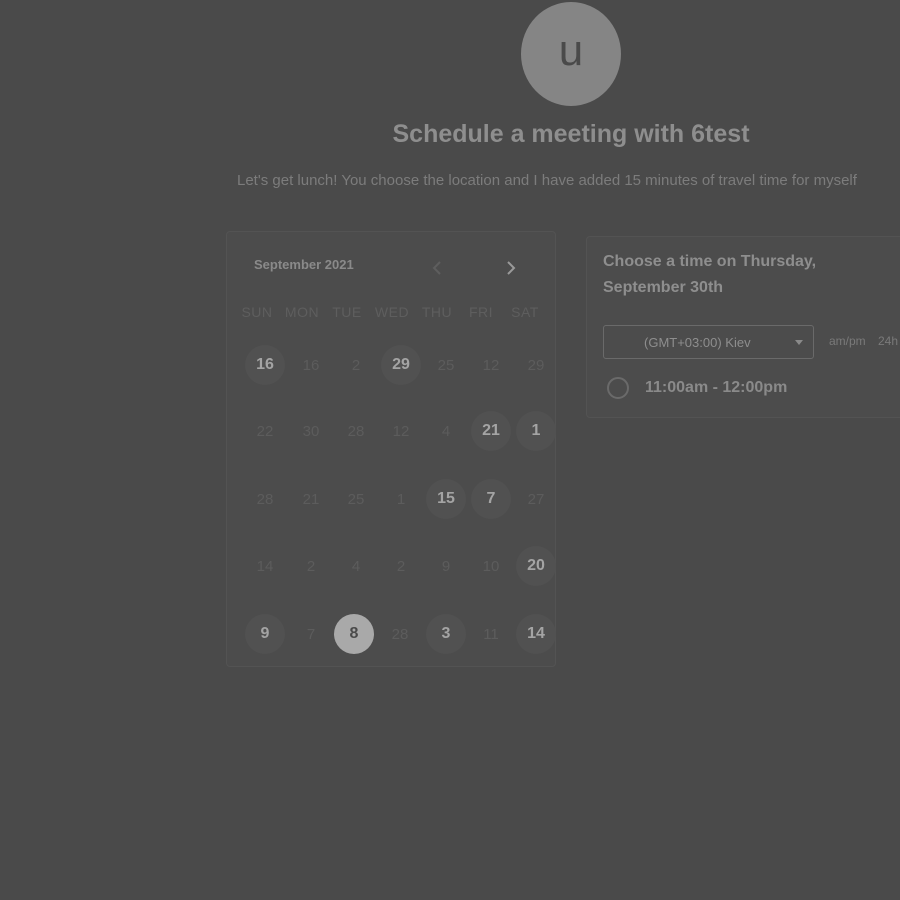 The width and height of the screenshot is (900, 900). I want to click on time-slot-option: 11:00am - 12:00pm, so click(697, 388).